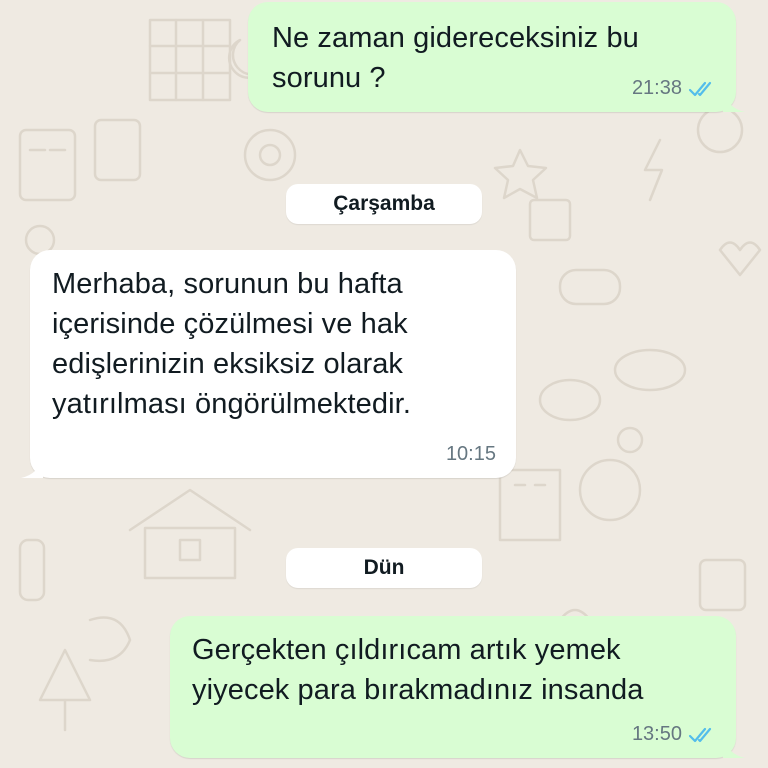 The height and width of the screenshot is (768, 768). Describe the element at coordinates (384, 204) in the screenshot. I see `date-separator: Çarşamba` at that location.